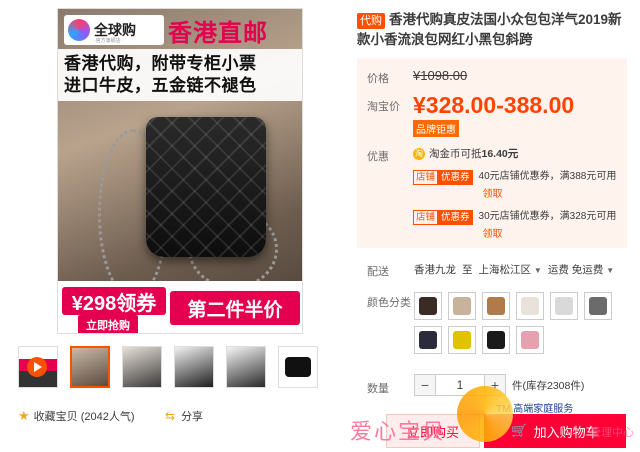 Image resolution: width=640 pixels, height=452 pixels. What do you see at coordinates (433, 431) in the screenshot?
I see `buy-now-button: 立即购买` at bounding box center [433, 431].